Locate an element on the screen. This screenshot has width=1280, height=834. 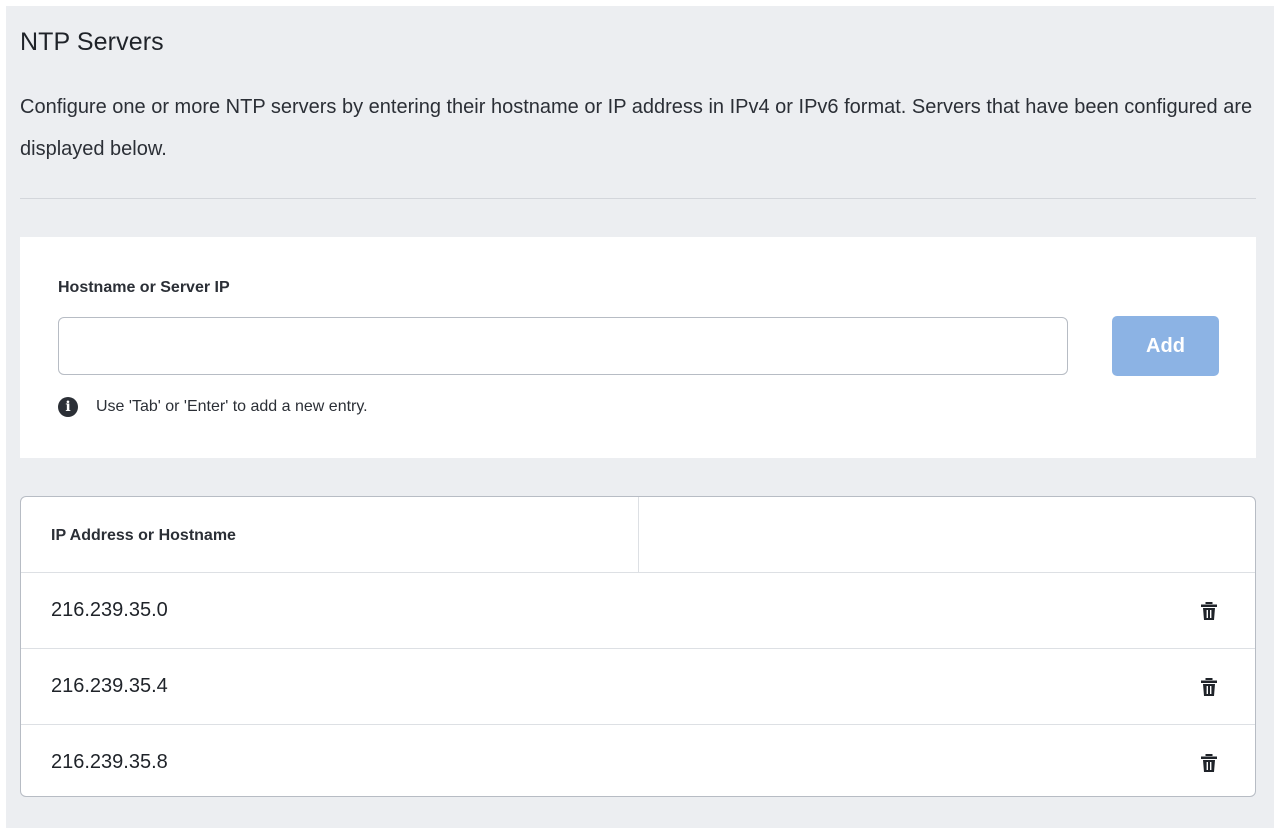
server-address: 216.239.35.0 is located at coordinates (109, 610).